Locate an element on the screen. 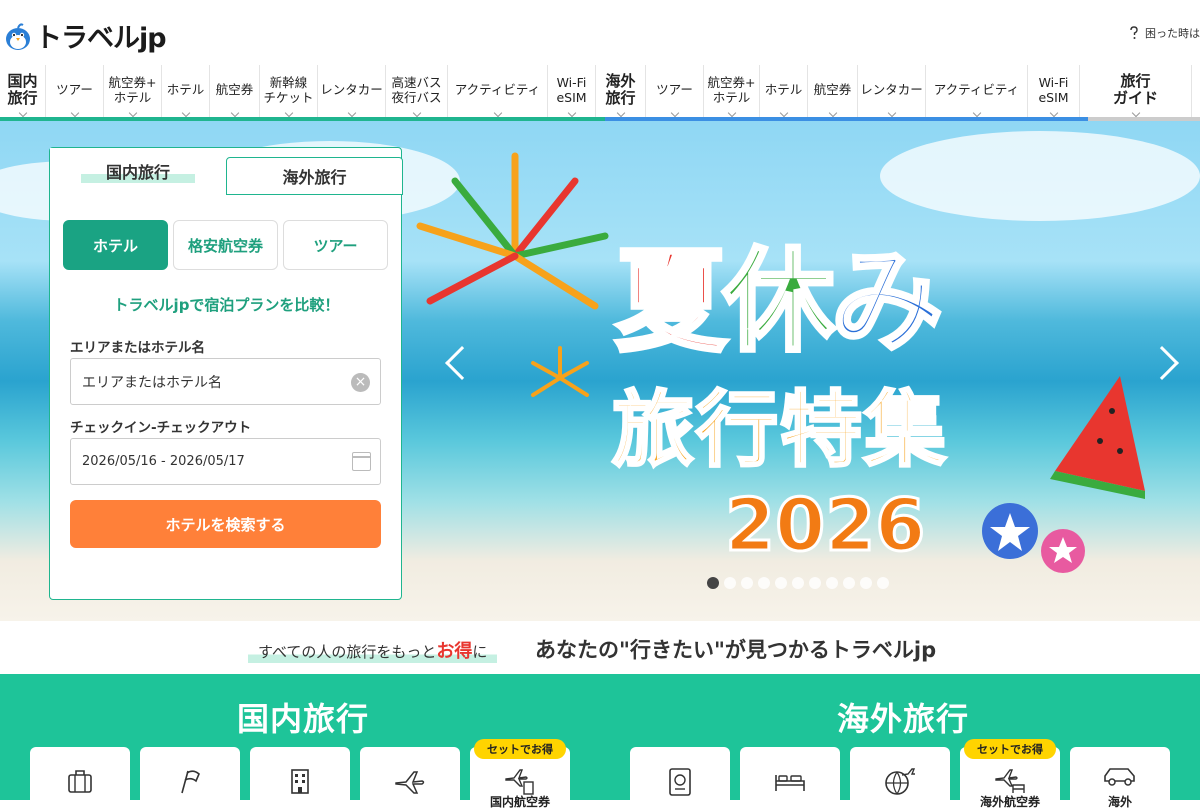 The width and height of the screenshot is (1200, 810). clear-icon: × is located at coordinates (360, 382).